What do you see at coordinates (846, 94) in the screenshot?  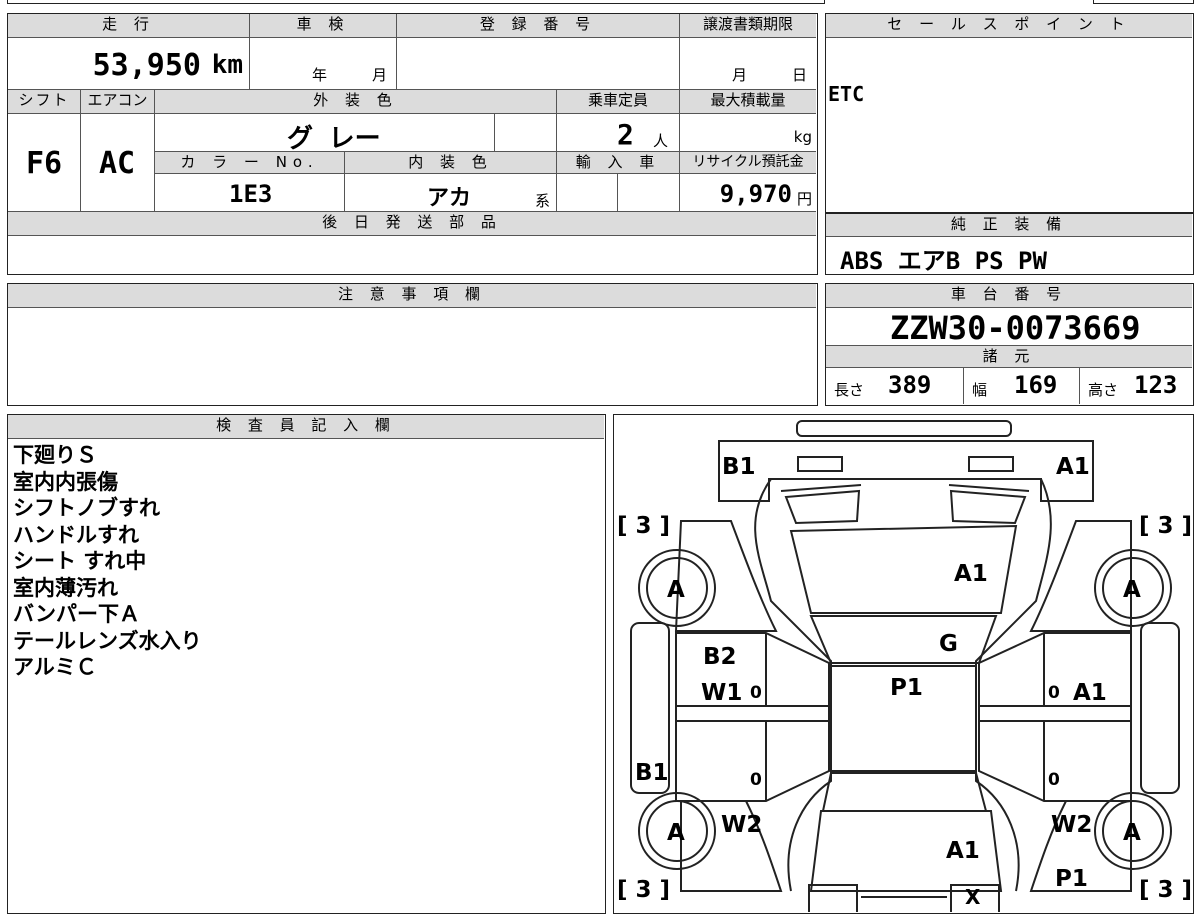 I see `sales-point-text: ETC` at bounding box center [846, 94].